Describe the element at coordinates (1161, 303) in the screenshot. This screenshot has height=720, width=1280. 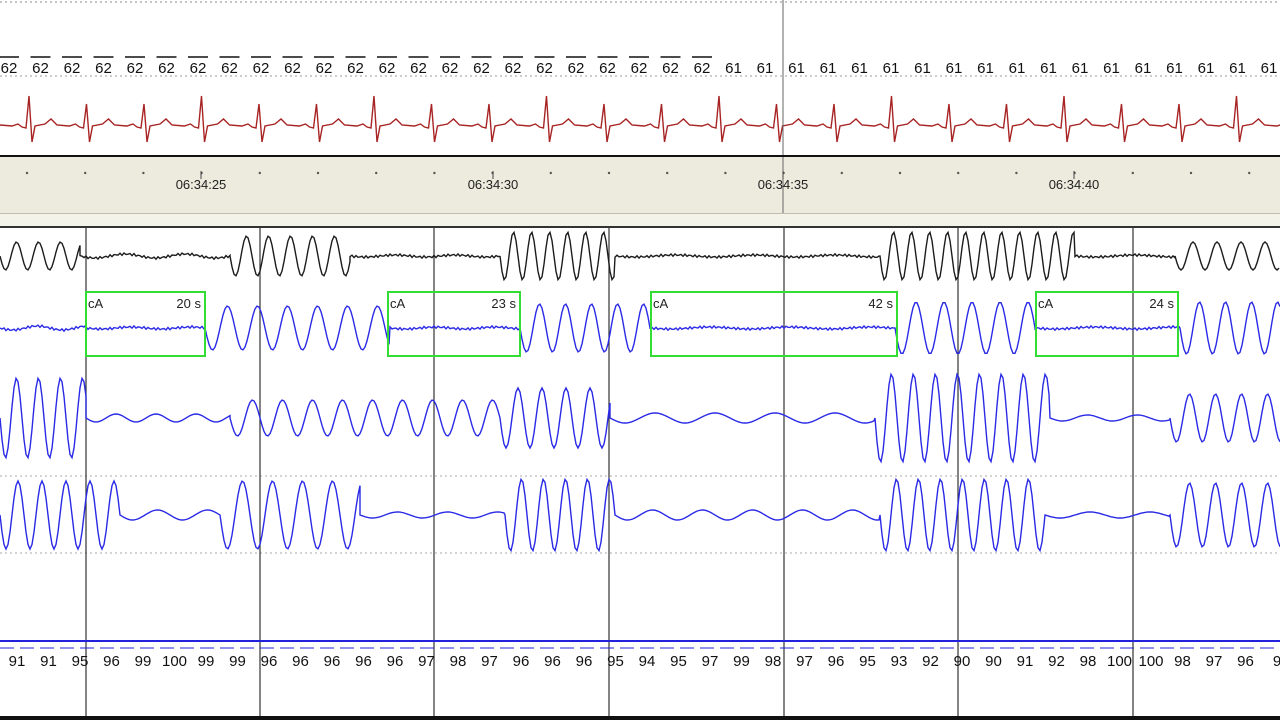
I see `event-duration-label: 24 s` at that location.